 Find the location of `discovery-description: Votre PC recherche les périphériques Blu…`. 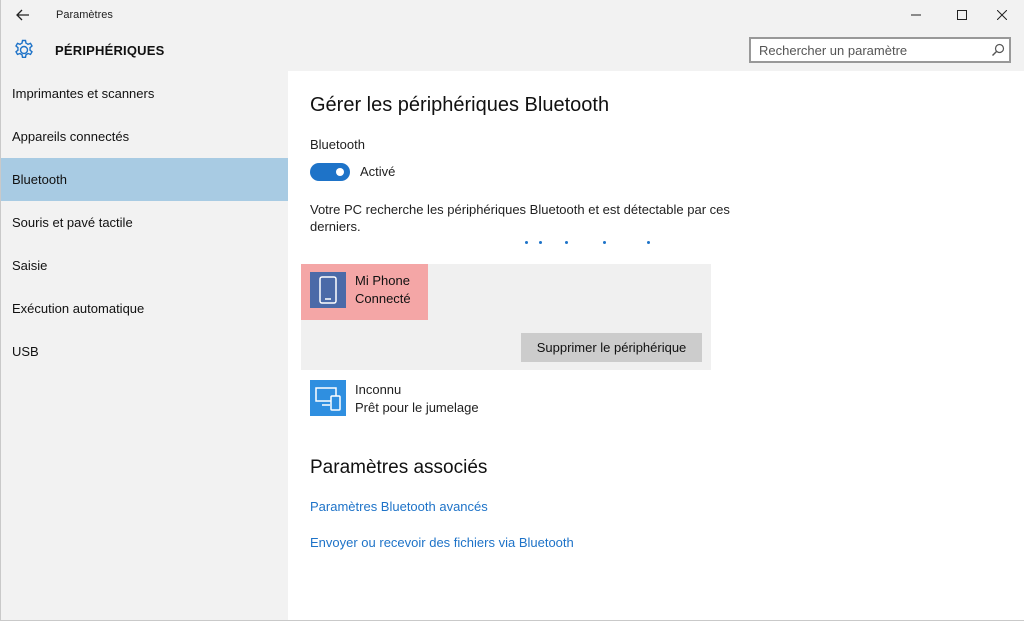

discovery-description: Votre PC recherche les périphériques Blu… is located at coordinates (520, 218).